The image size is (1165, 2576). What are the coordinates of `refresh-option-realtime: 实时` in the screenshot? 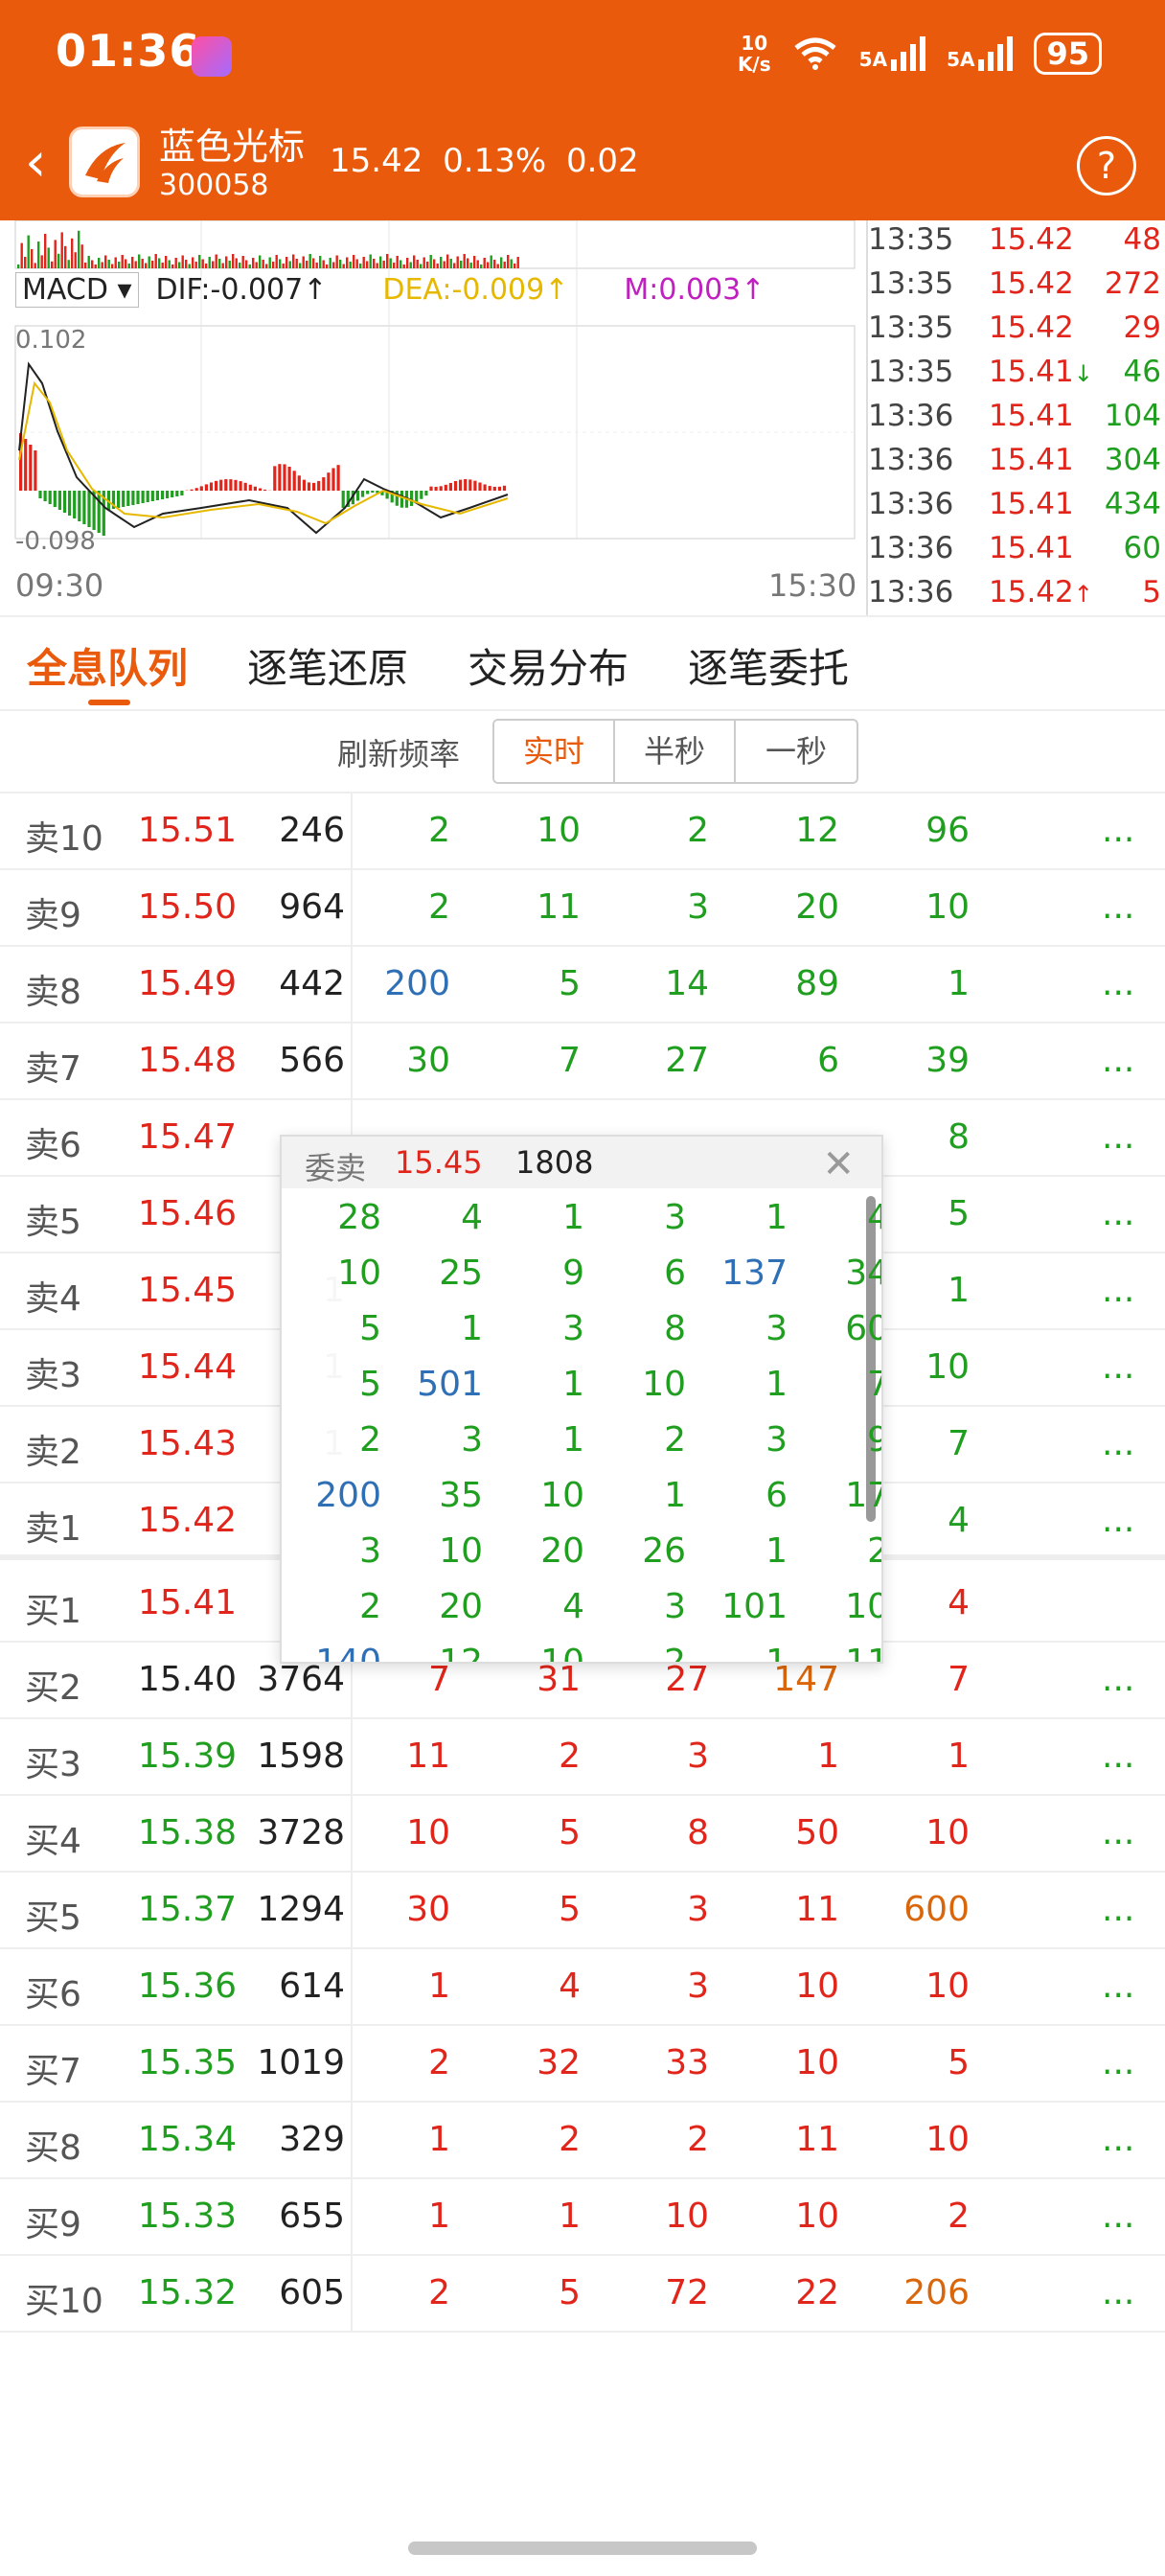 It's located at (555, 751).